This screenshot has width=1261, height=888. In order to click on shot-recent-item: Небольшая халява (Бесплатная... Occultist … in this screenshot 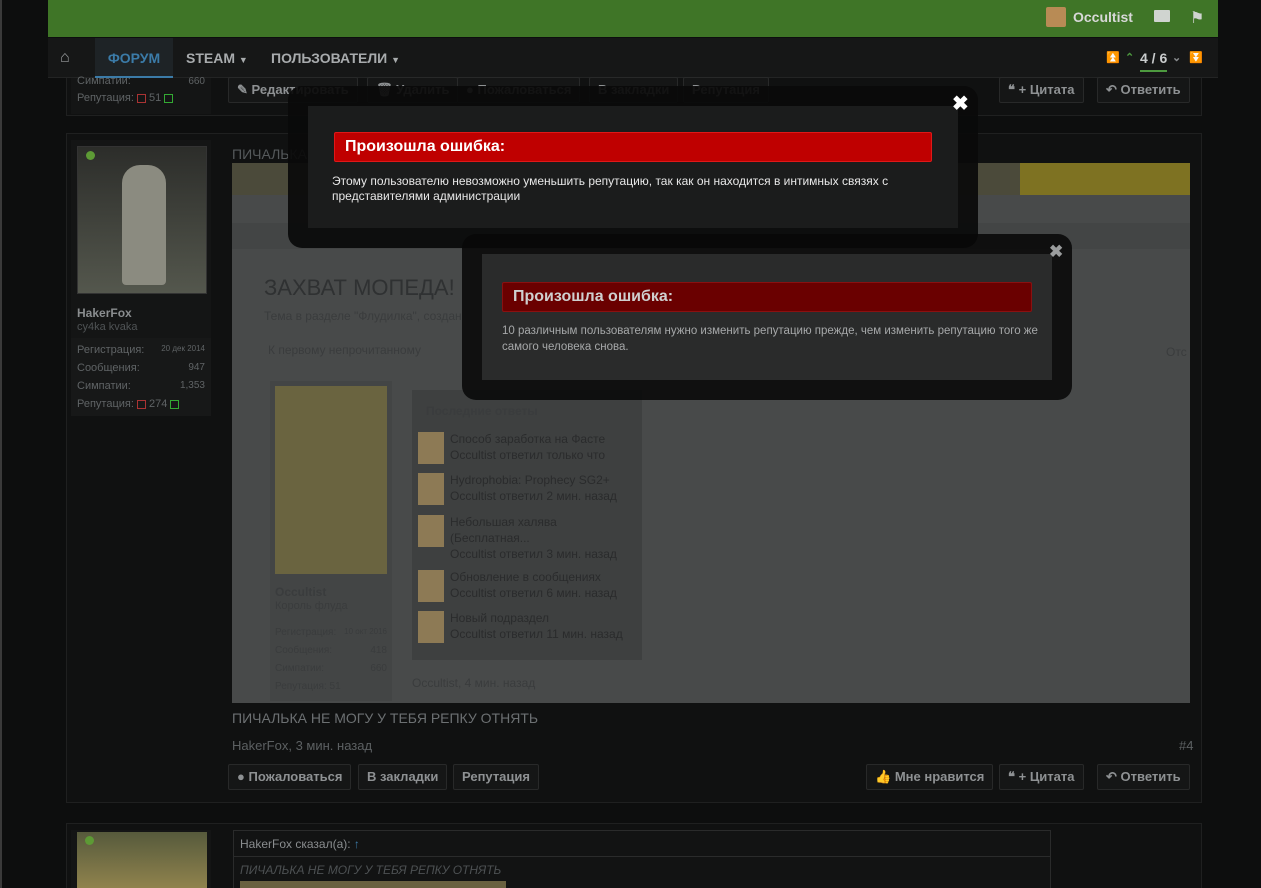, I will do `click(528, 543)`.